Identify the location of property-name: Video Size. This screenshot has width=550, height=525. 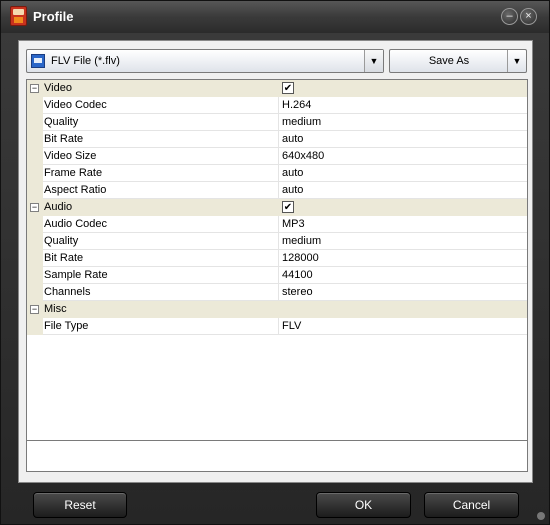
(161, 156).